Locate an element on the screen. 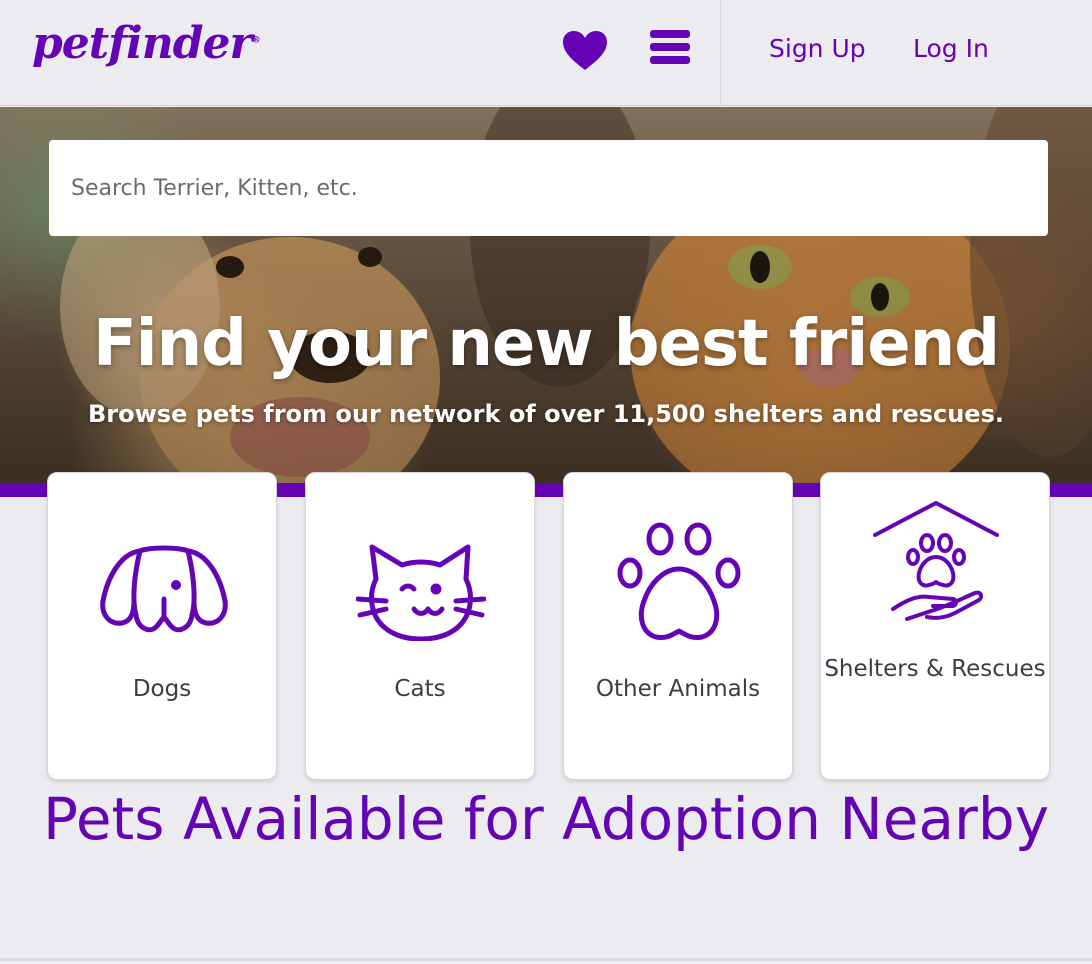  paw-icon is located at coordinates (679, 581).